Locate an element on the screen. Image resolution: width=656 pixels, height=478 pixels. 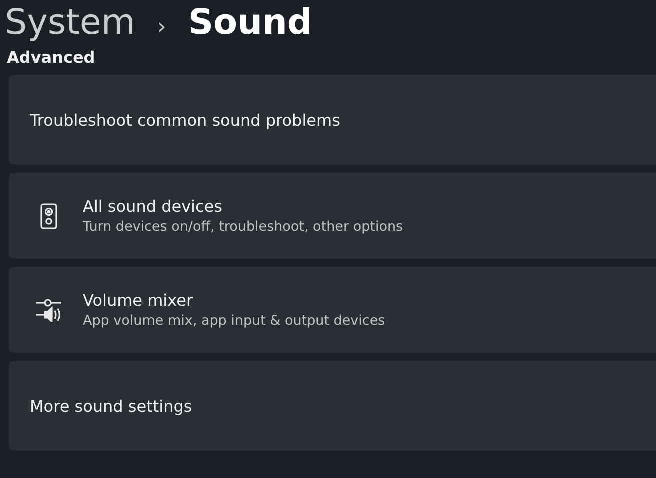
card-title: Volume mixer is located at coordinates (138, 300).